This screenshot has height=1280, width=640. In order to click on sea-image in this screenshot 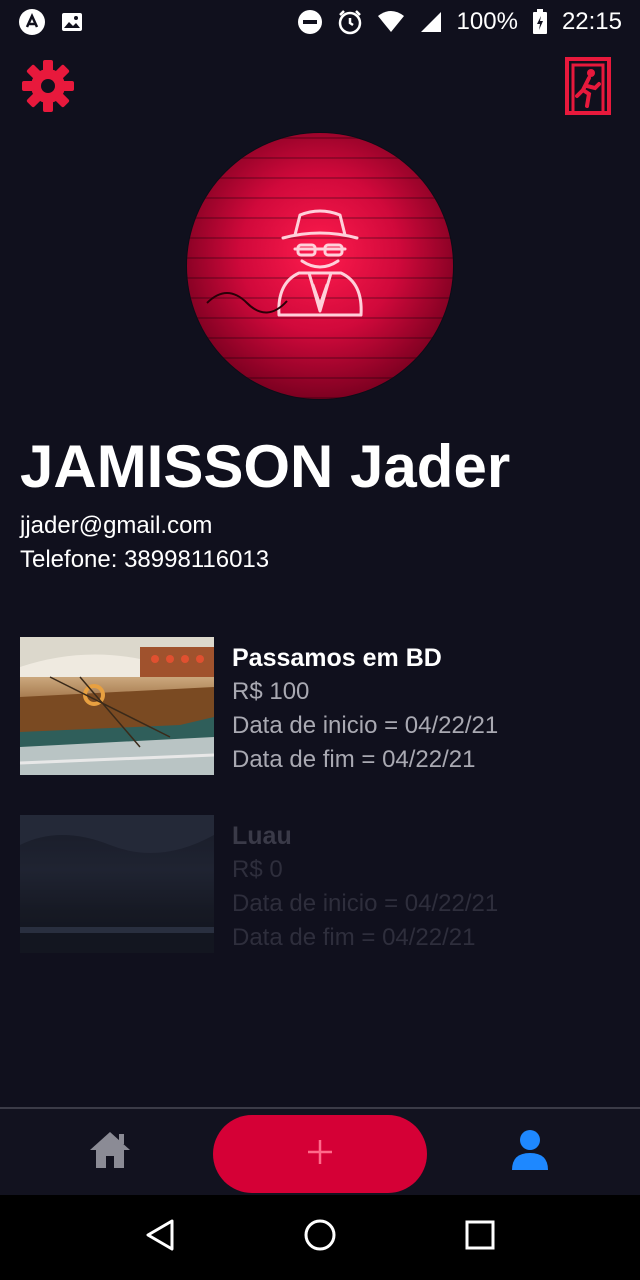, I will do `click(117, 884)`.